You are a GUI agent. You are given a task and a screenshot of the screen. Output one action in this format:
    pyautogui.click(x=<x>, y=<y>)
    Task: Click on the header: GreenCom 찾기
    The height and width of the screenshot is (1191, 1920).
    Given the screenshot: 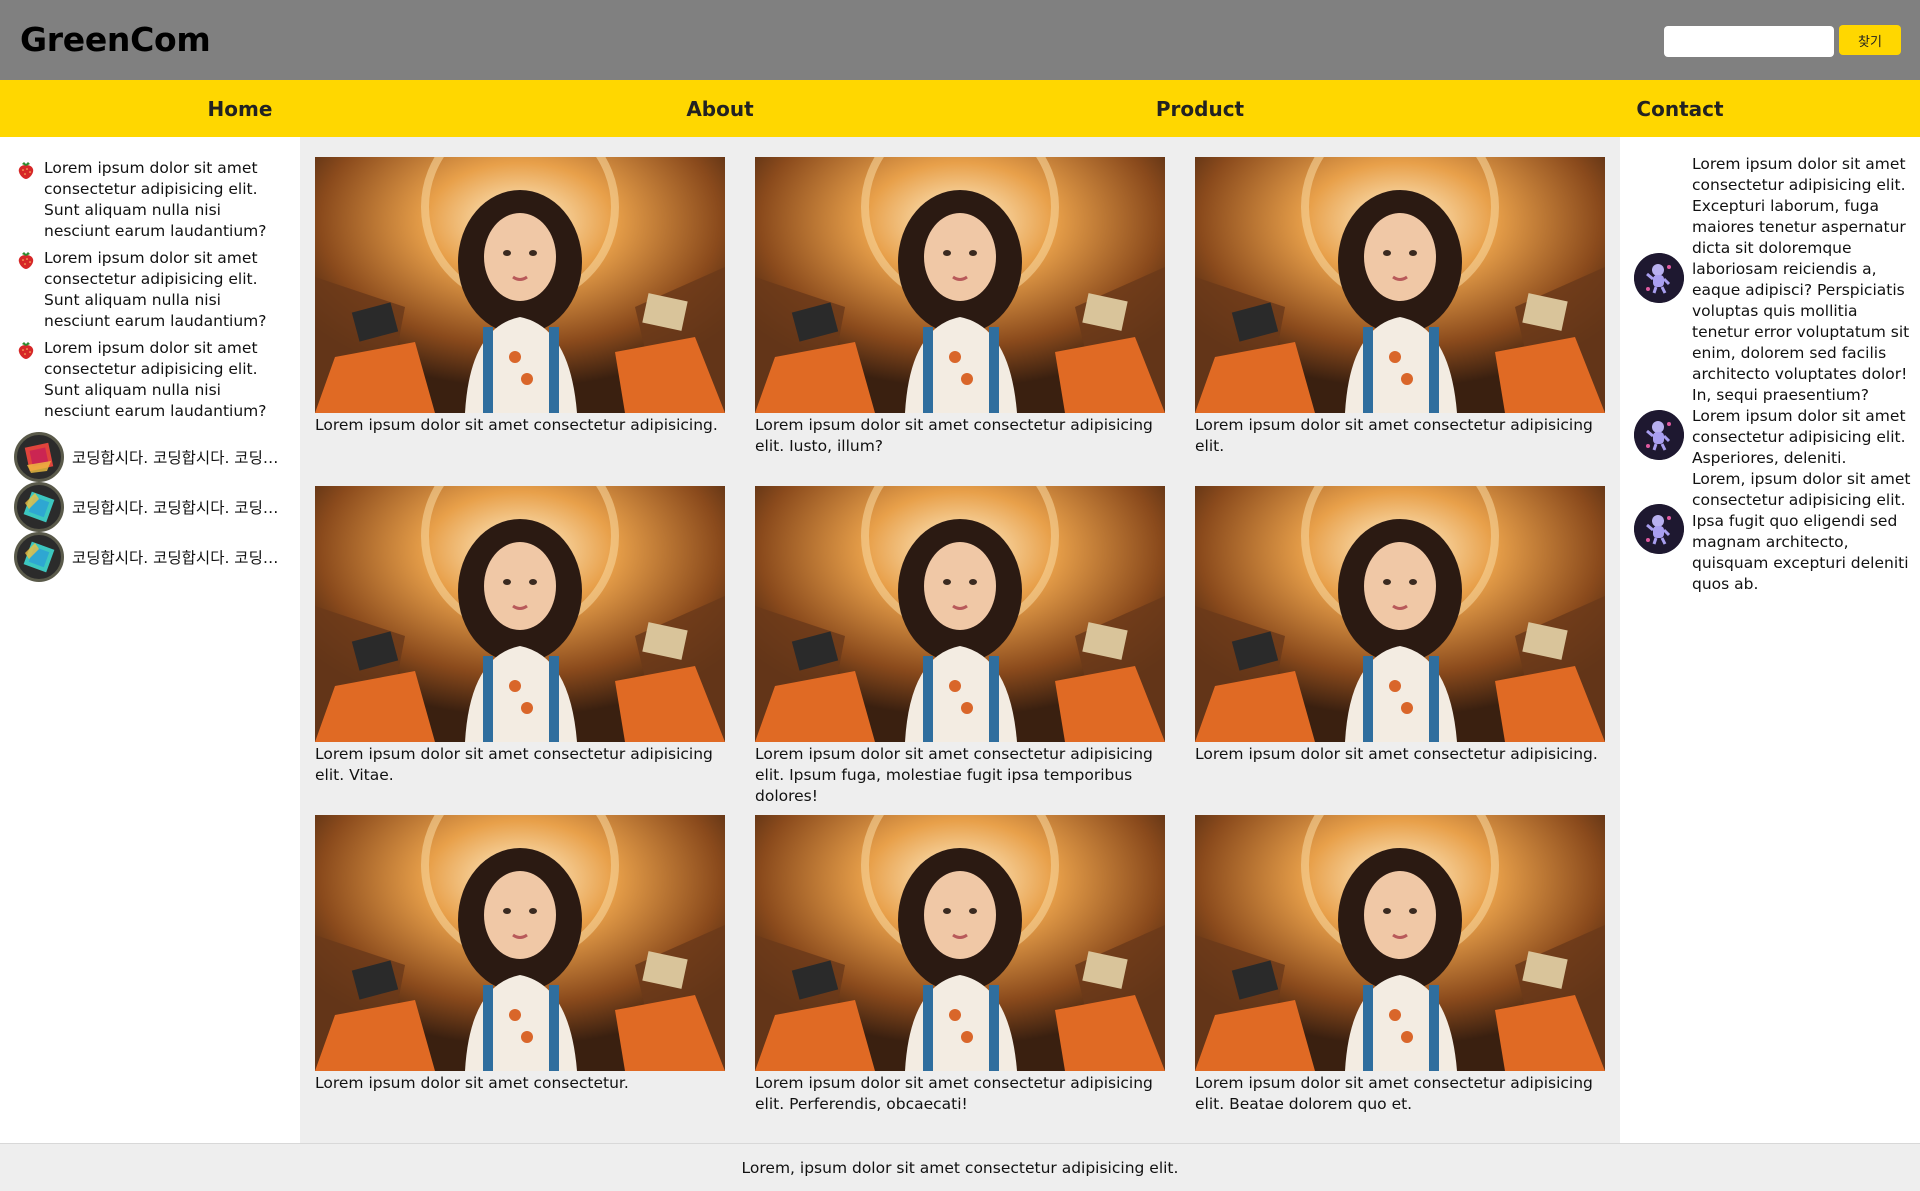 What is the action you would take?
    pyautogui.click(x=960, y=40)
    